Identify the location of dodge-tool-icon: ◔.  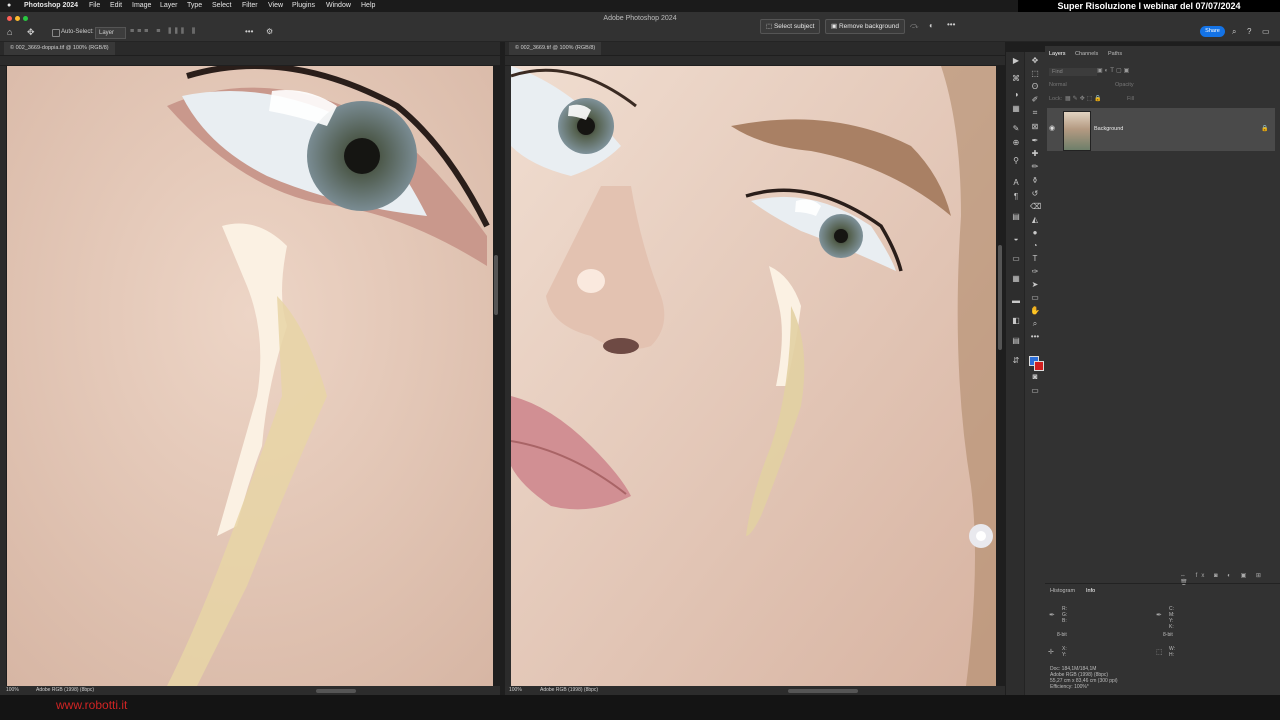
(1035, 246).